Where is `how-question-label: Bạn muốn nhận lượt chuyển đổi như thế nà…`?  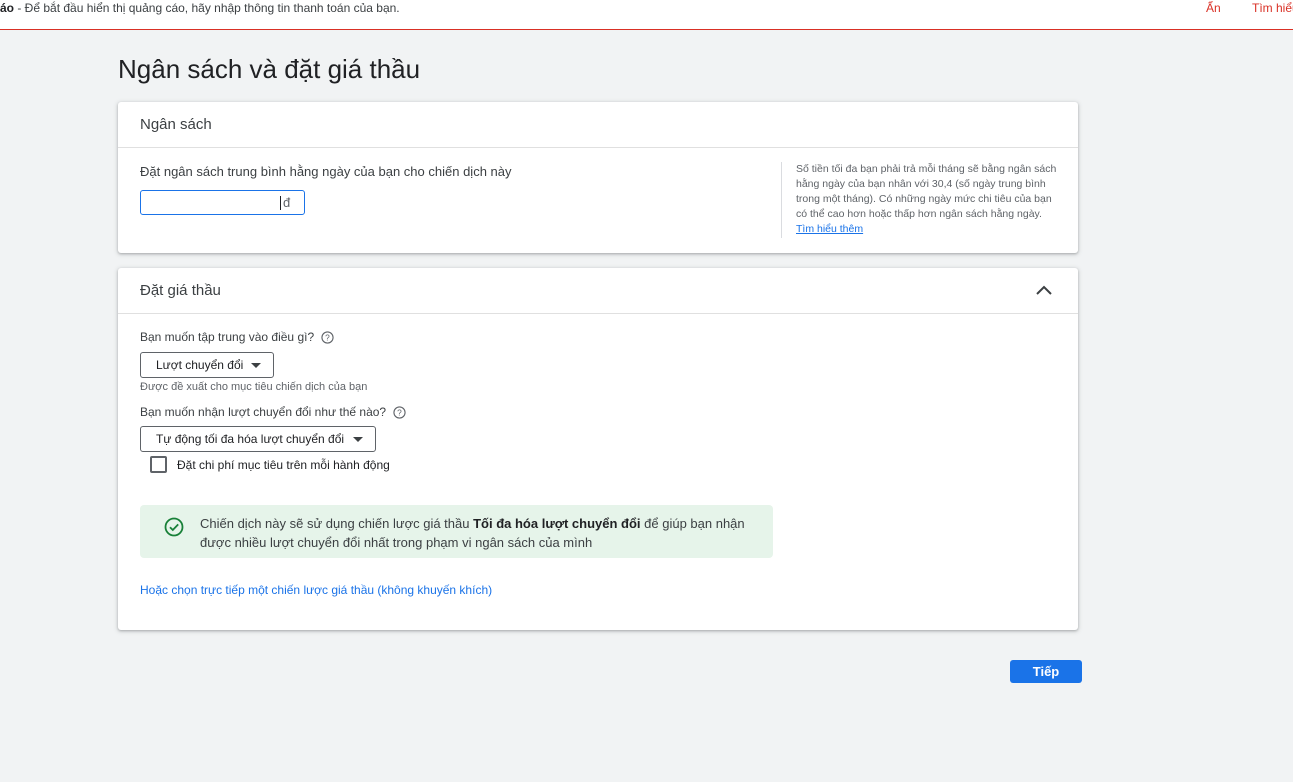
how-question-label: Bạn muốn nhận lượt chuyển đổi như thế nà… is located at coordinates (263, 412).